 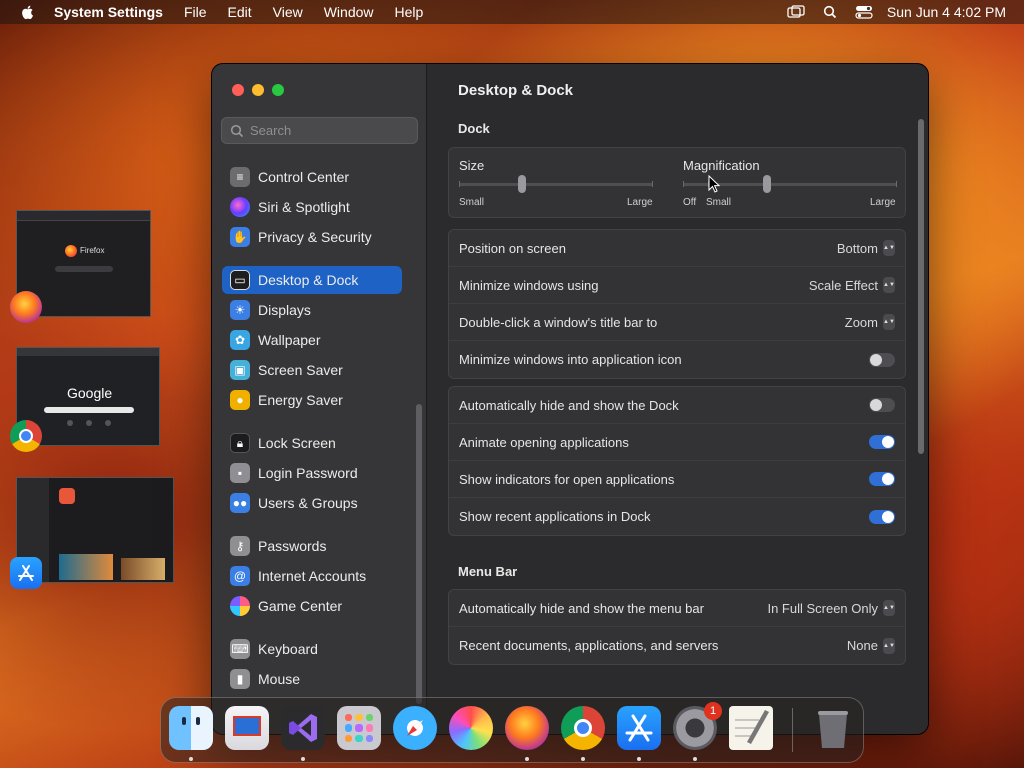 What do you see at coordinates (882, 405) in the screenshot?
I see `auto-hide-dock-toggle` at bounding box center [882, 405].